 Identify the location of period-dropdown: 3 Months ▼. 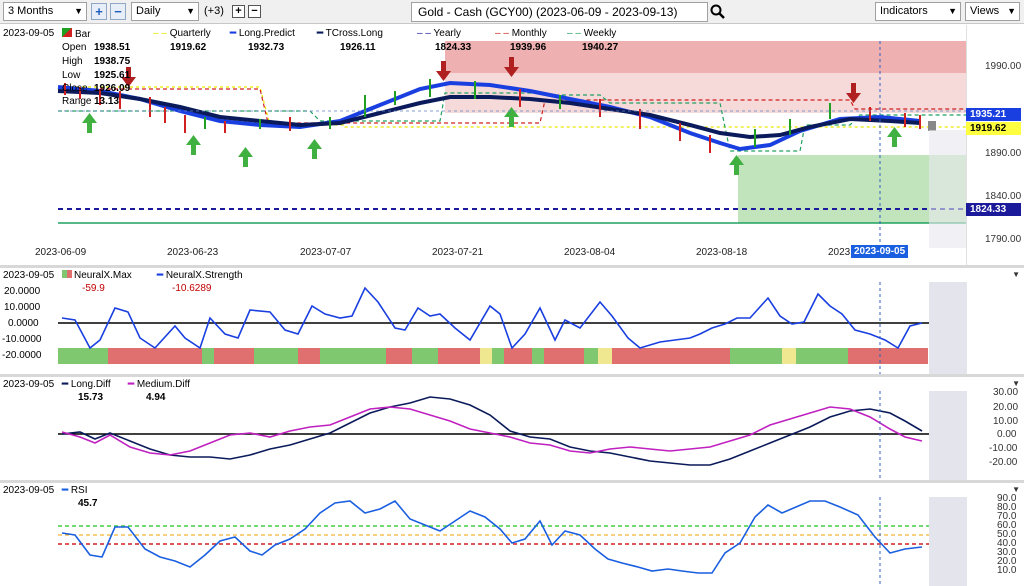
(45, 11).